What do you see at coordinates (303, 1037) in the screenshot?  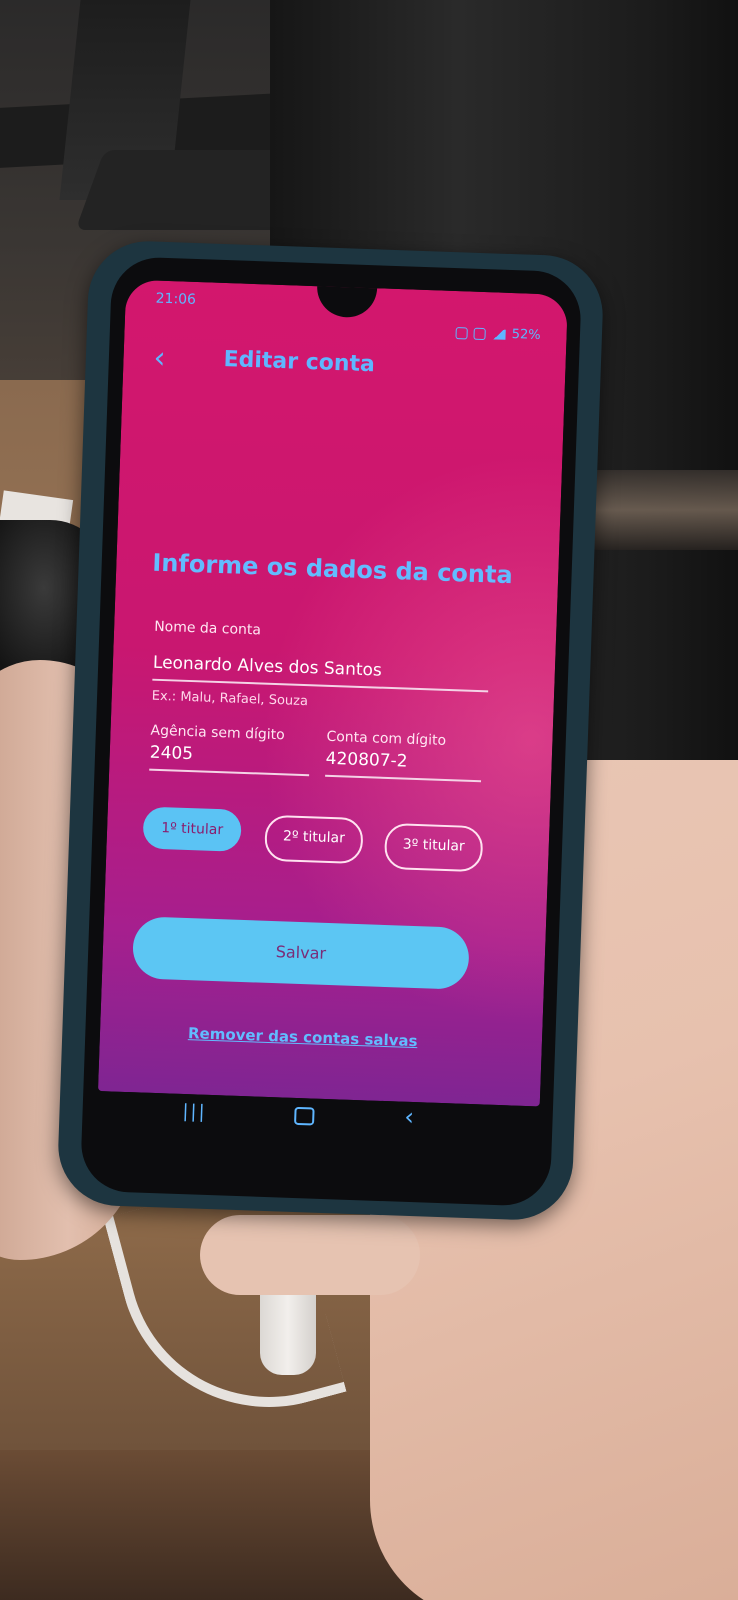 I see `remove-saved-account-link: Remover das contas salvas` at bounding box center [303, 1037].